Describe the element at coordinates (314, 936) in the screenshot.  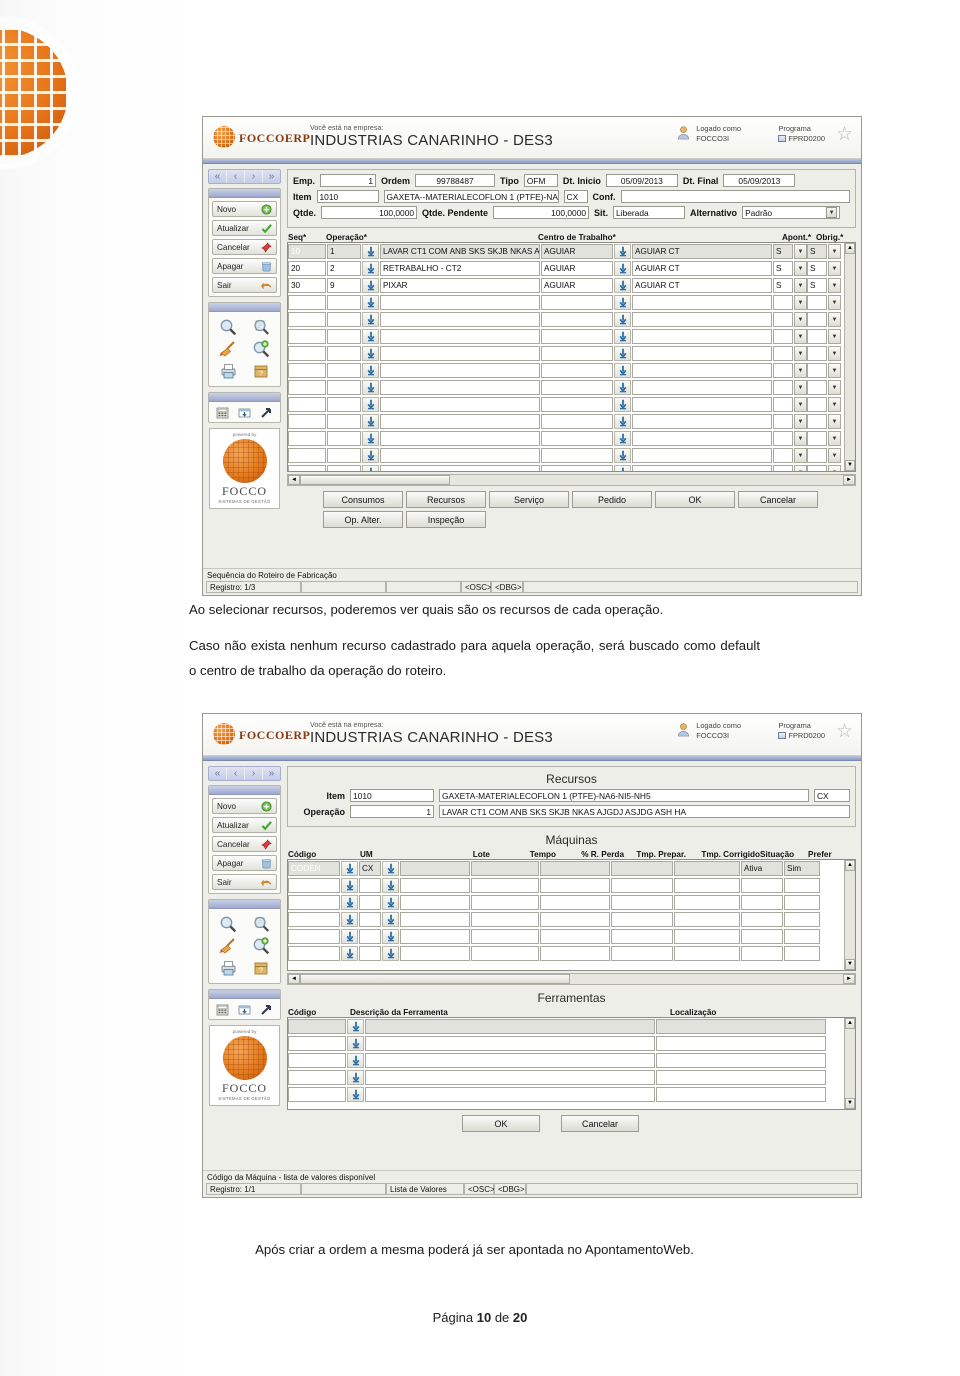
I see `cell-codigo` at that location.